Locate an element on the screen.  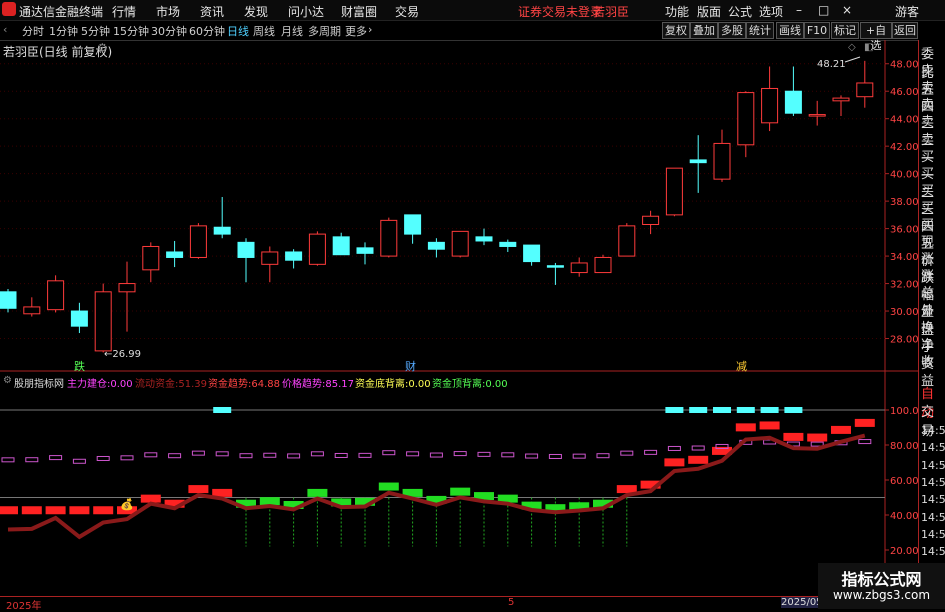
diamond-icon: ◇ is located at coordinates (852, 47).